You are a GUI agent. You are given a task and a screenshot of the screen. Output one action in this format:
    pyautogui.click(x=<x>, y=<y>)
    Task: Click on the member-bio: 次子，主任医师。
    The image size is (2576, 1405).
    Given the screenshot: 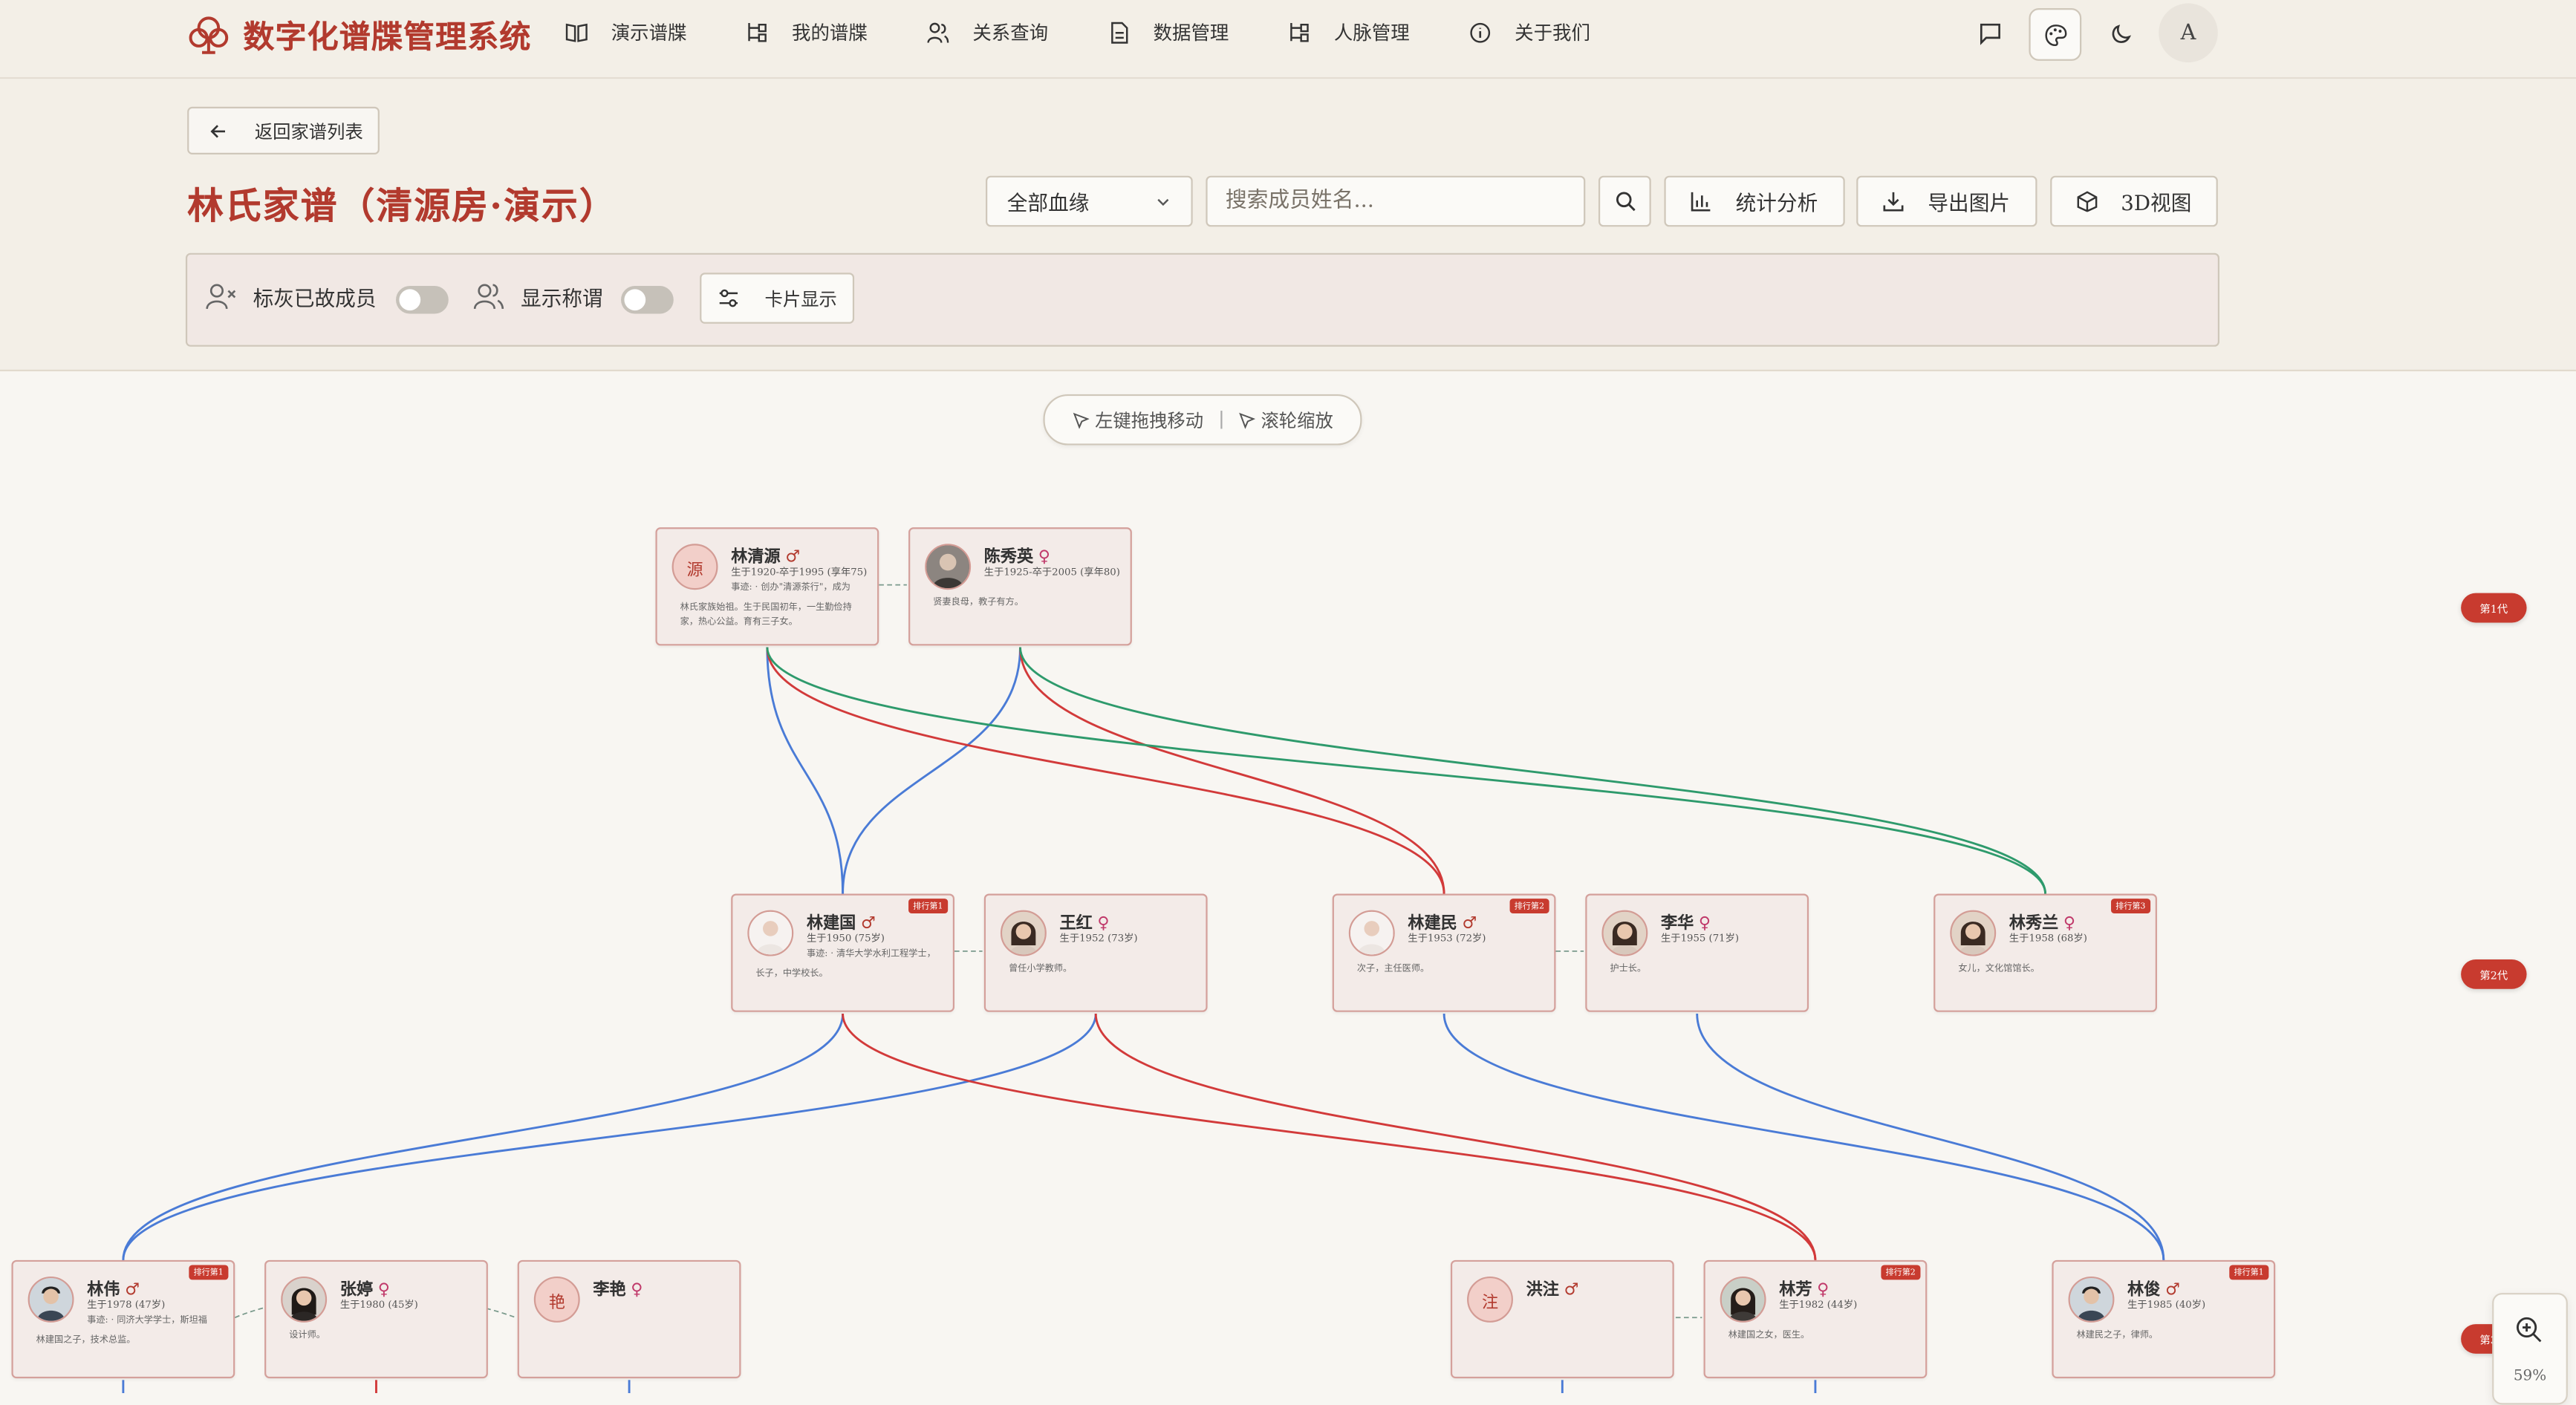 What is the action you would take?
    pyautogui.click(x=1393, y=969)
    